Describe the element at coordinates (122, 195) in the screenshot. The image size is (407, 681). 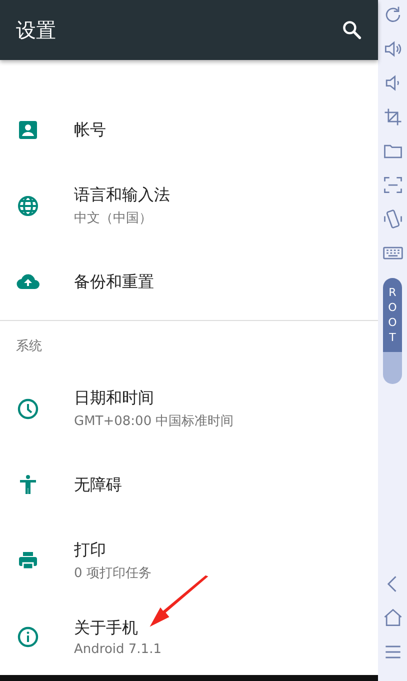
I see `setting-title: 语言和输入法` at that location.